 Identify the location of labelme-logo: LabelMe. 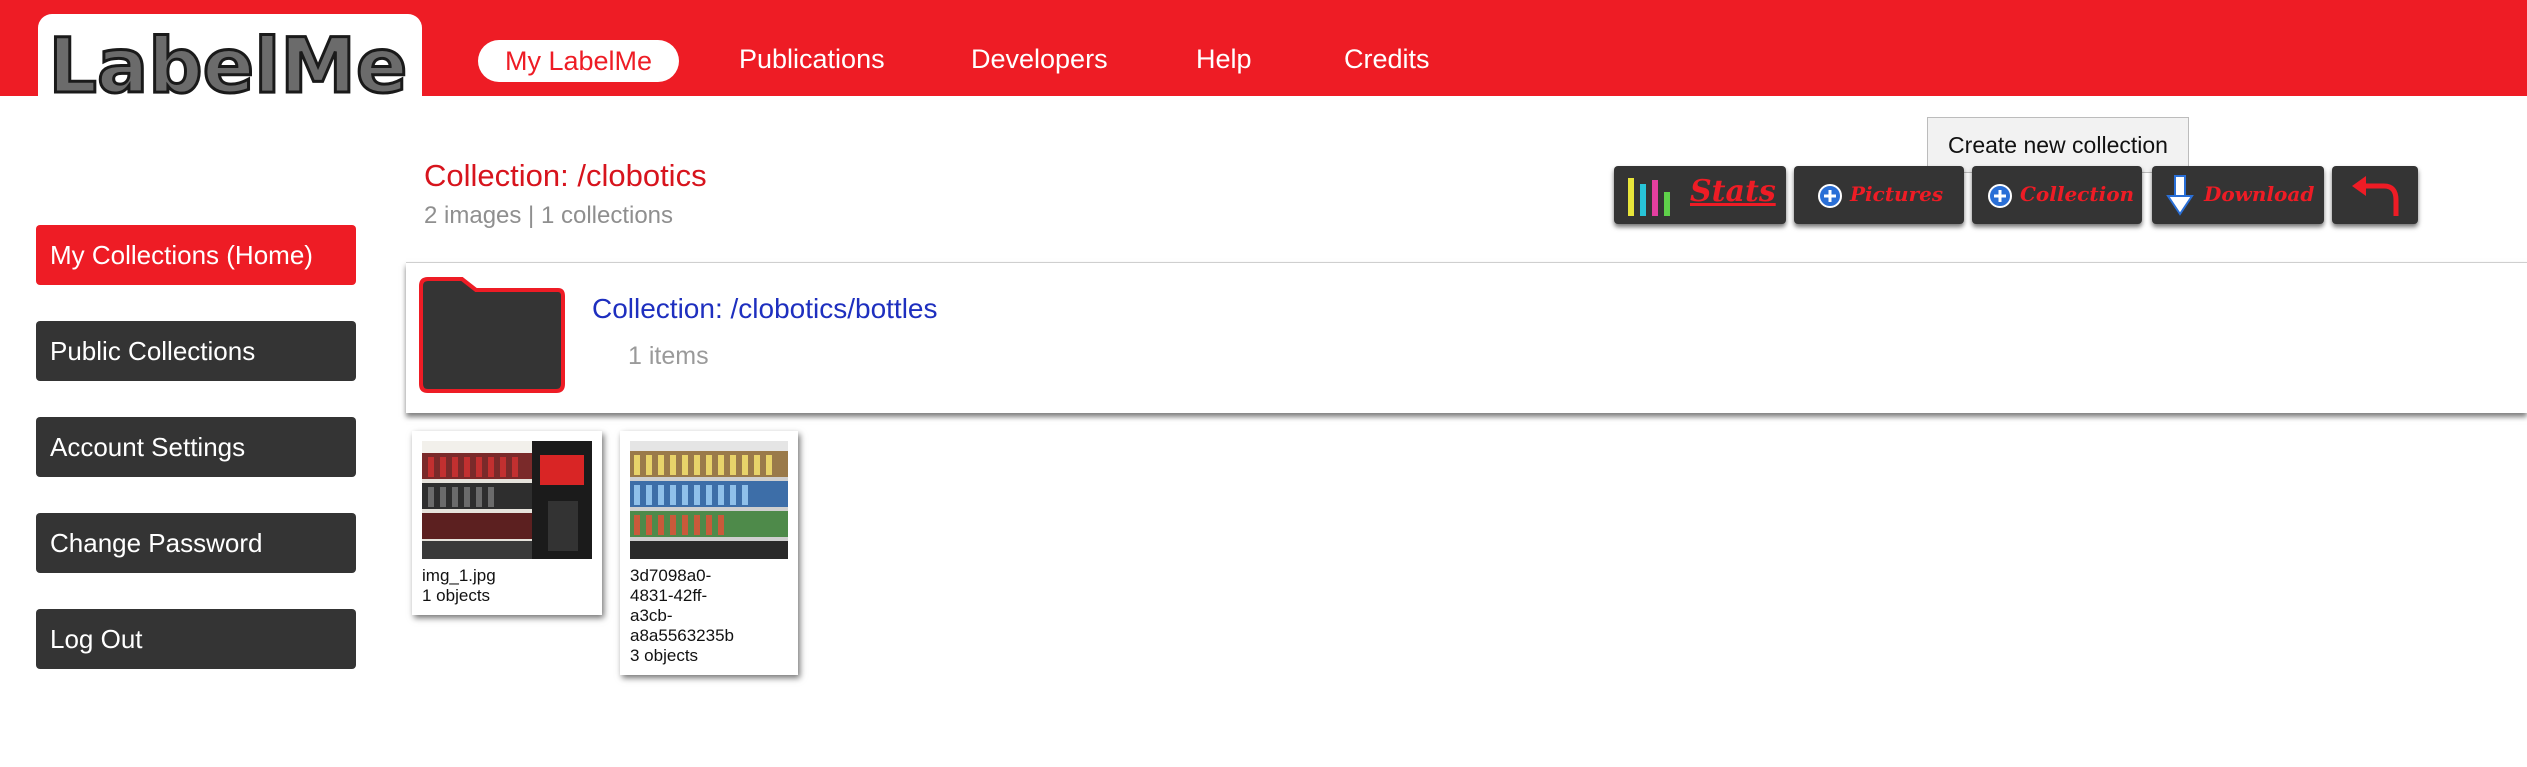
(234, 64).